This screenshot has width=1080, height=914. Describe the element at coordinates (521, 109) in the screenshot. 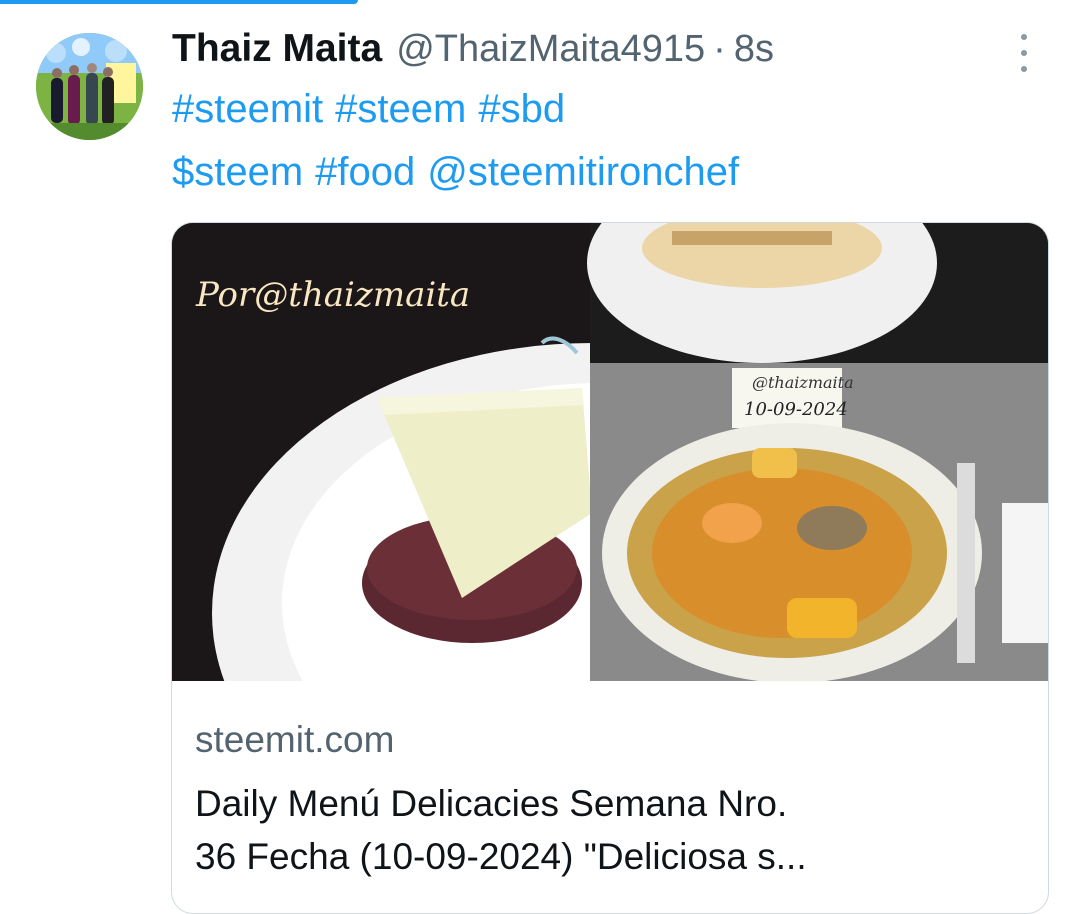

I see `hashtag-link: #sbd` at that location.